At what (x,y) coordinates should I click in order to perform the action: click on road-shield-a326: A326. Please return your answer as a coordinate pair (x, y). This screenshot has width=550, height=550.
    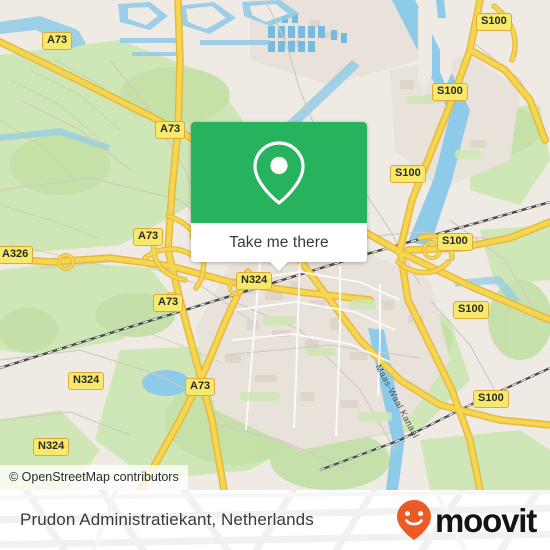
    Looking at the image, I should click on (17, 255).